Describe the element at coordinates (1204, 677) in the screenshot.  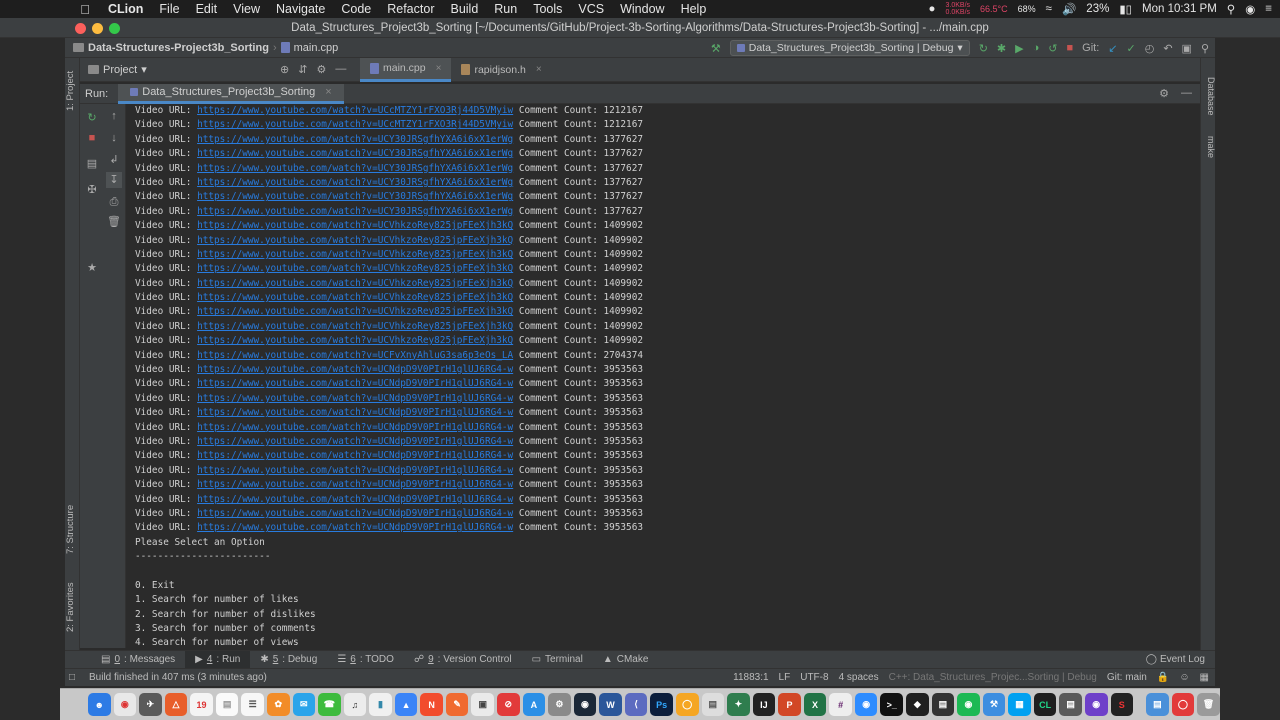
I see `memory-icon: ▦` at that location.